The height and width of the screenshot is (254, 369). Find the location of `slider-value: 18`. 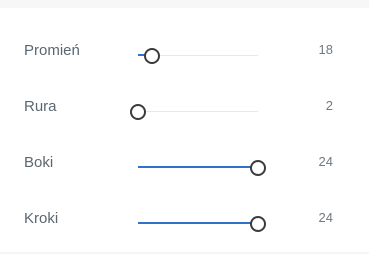

slider-value: 18 is located at coordinates (325, 49).